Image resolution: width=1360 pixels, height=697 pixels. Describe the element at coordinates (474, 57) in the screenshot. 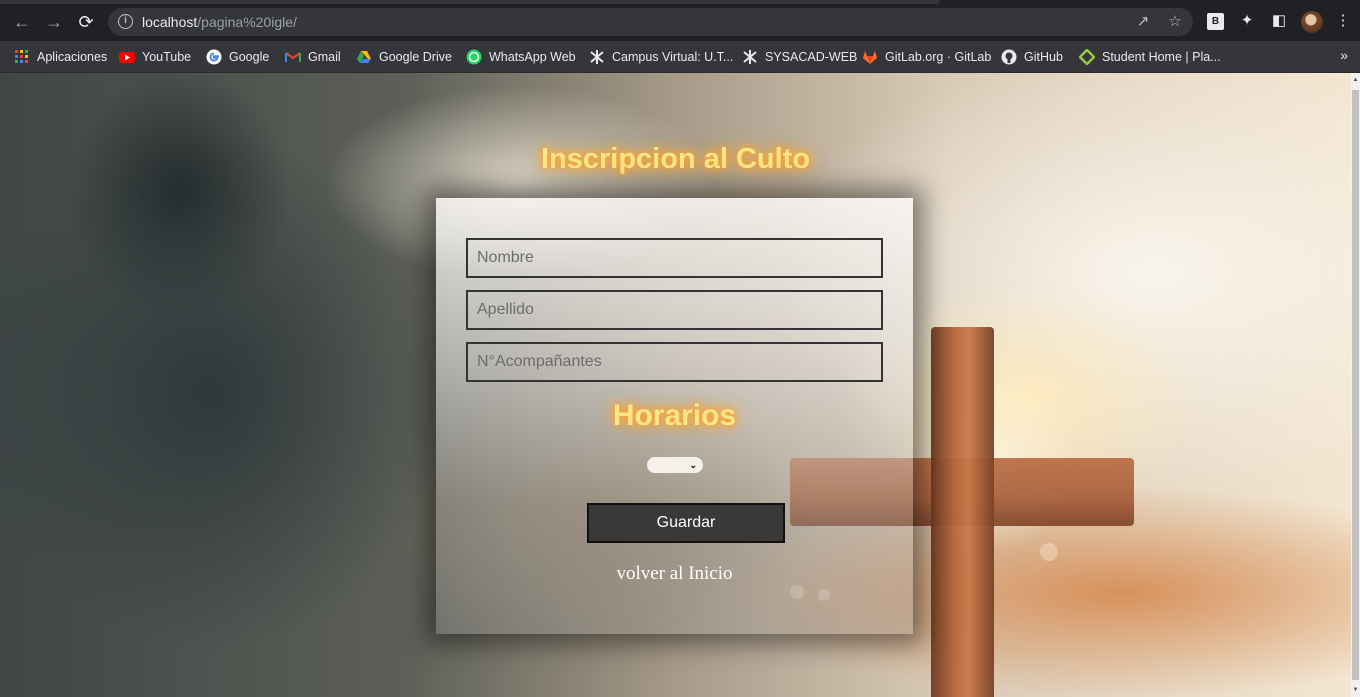

I see `whatsapp-icon` at that location.